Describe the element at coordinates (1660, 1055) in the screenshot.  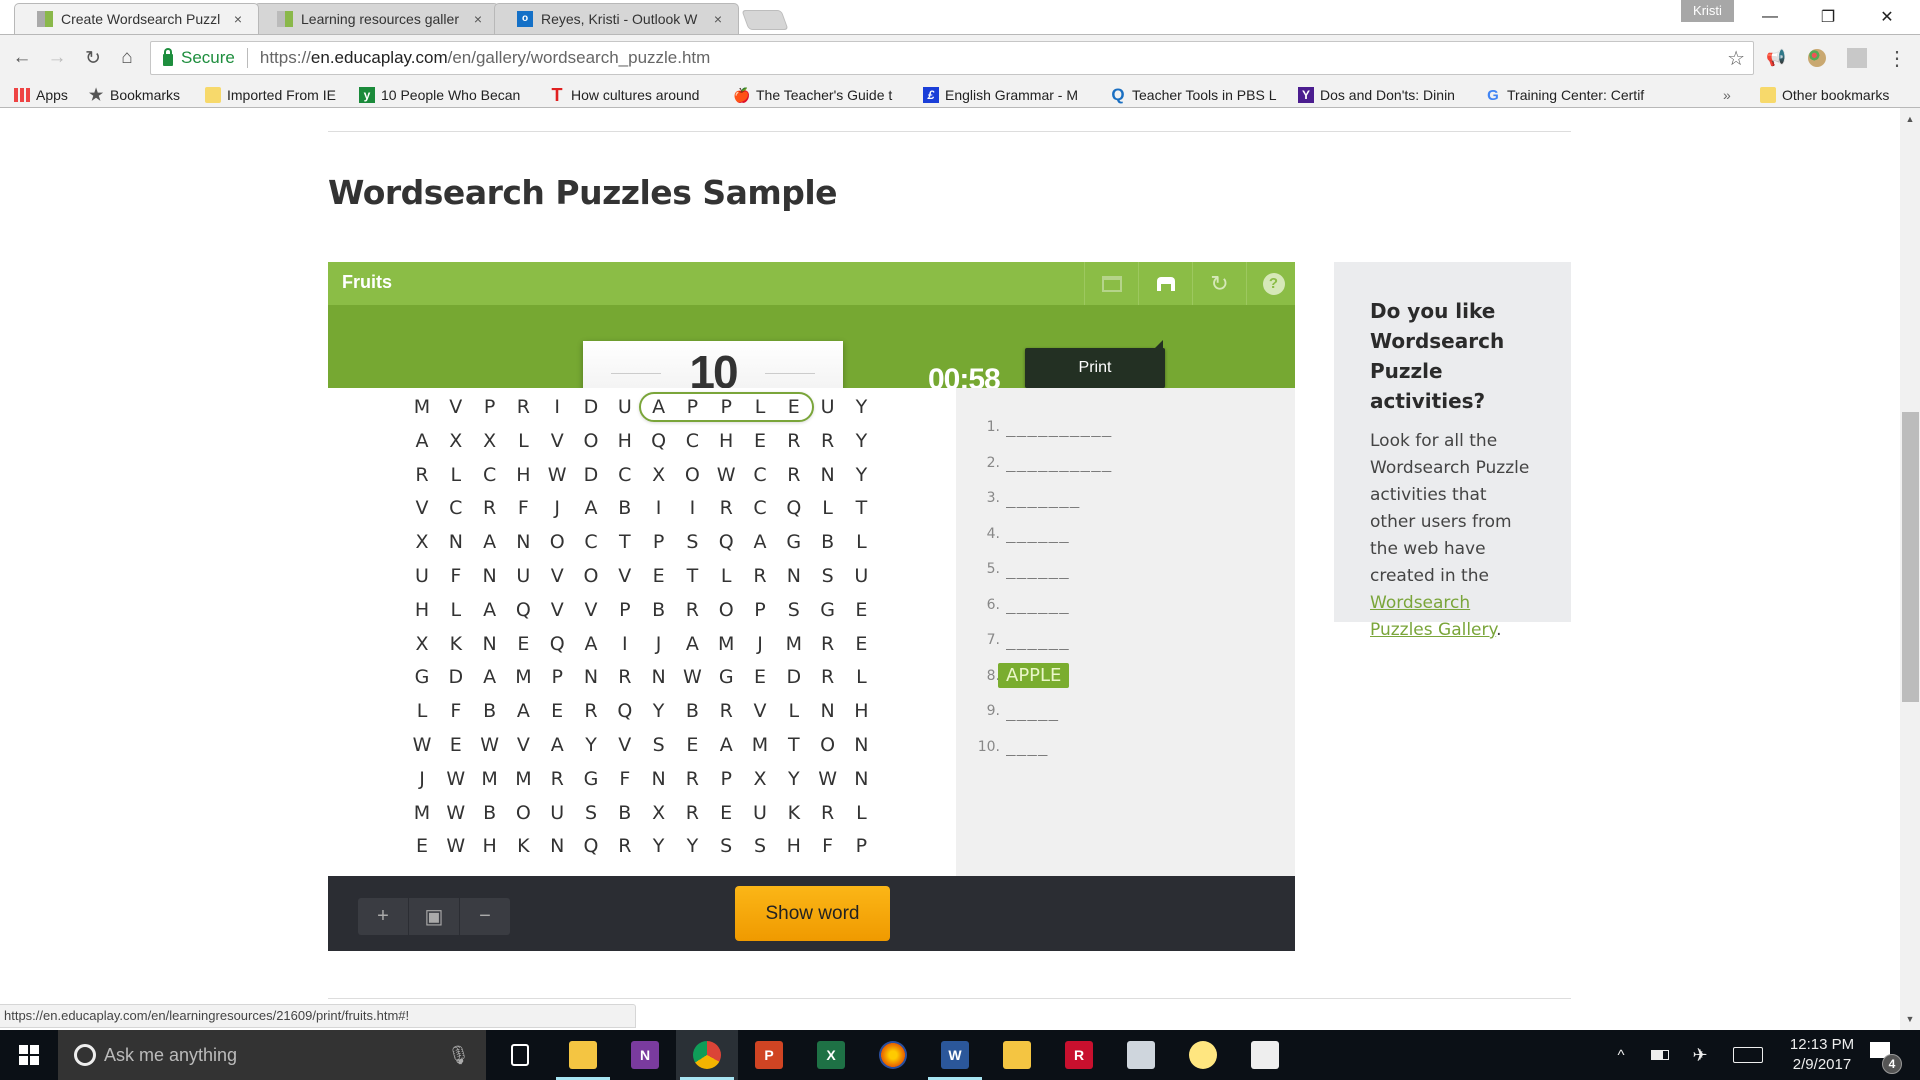
I see `battery-icon` at that location.